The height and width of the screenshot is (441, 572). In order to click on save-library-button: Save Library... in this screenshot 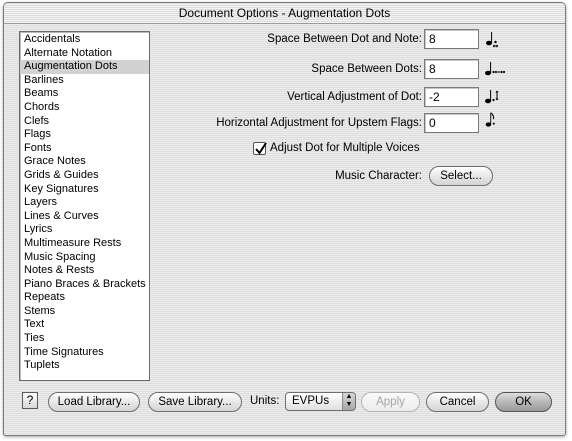, I will do `click(195, 402)`.